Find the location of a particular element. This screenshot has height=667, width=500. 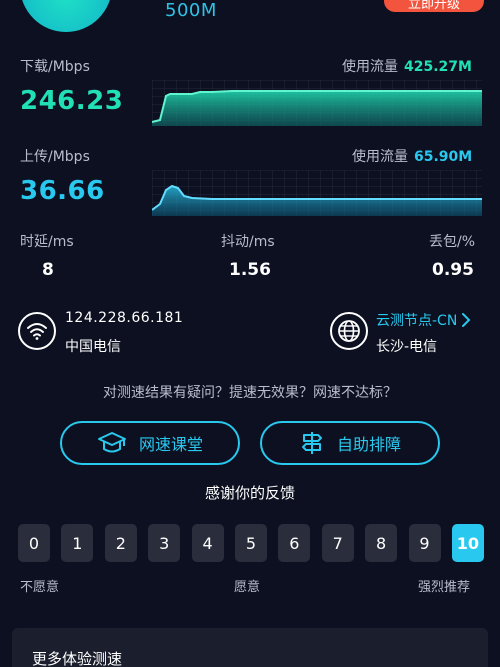

feedback-title: 感谢你的反馈 is located at coordinates (249, 493).